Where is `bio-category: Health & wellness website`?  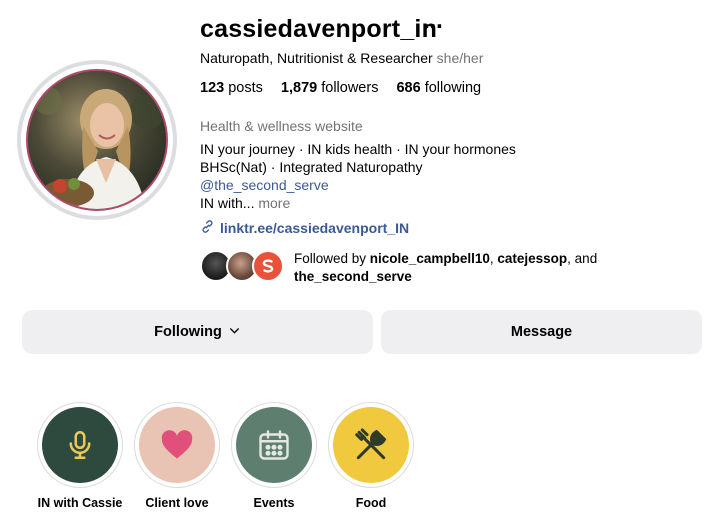 bio-category: Health & wellness website is located at coordinates (281, 126).